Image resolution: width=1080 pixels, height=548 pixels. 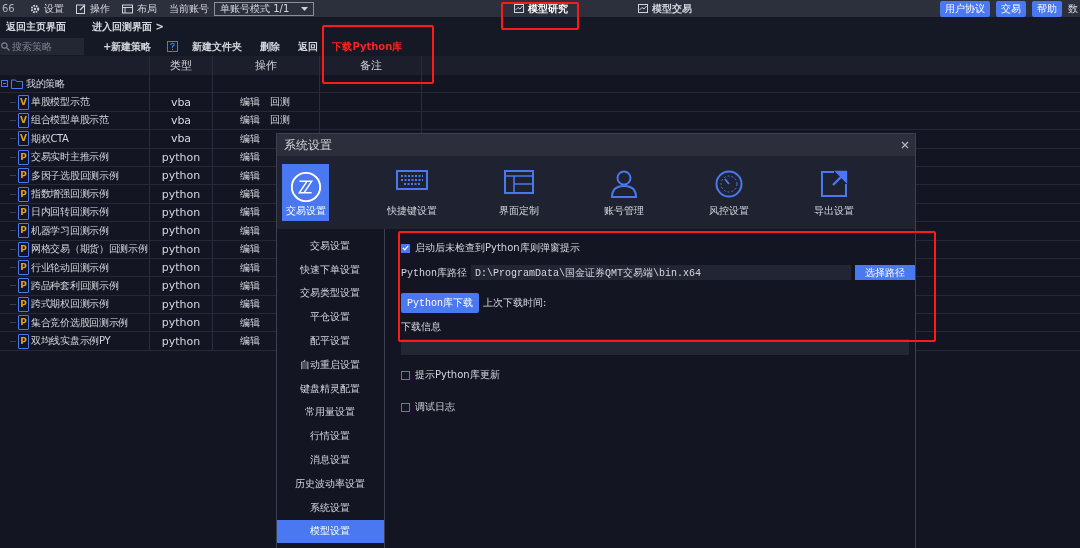 What do you see at coordinates (330, 483) in the screenshot?
I see `settings-menu-item: 历史波动率设置` at bounding box center [330, 483].